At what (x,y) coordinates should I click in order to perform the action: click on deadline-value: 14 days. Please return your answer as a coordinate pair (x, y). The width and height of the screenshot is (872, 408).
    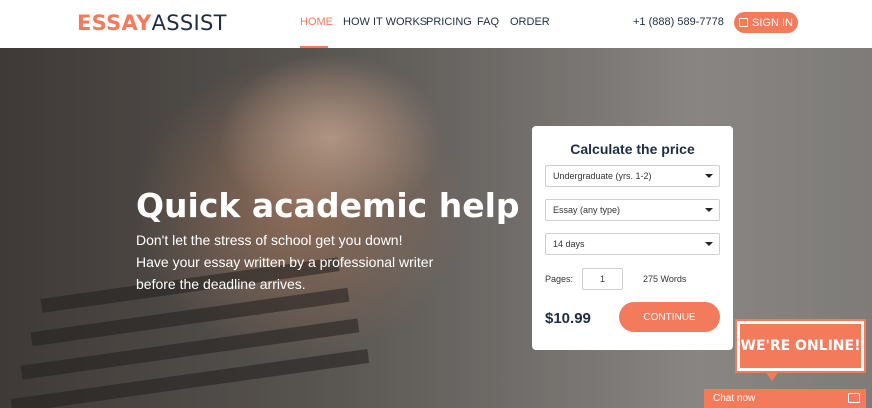
    Looking at the image, I should click on (569, 244).